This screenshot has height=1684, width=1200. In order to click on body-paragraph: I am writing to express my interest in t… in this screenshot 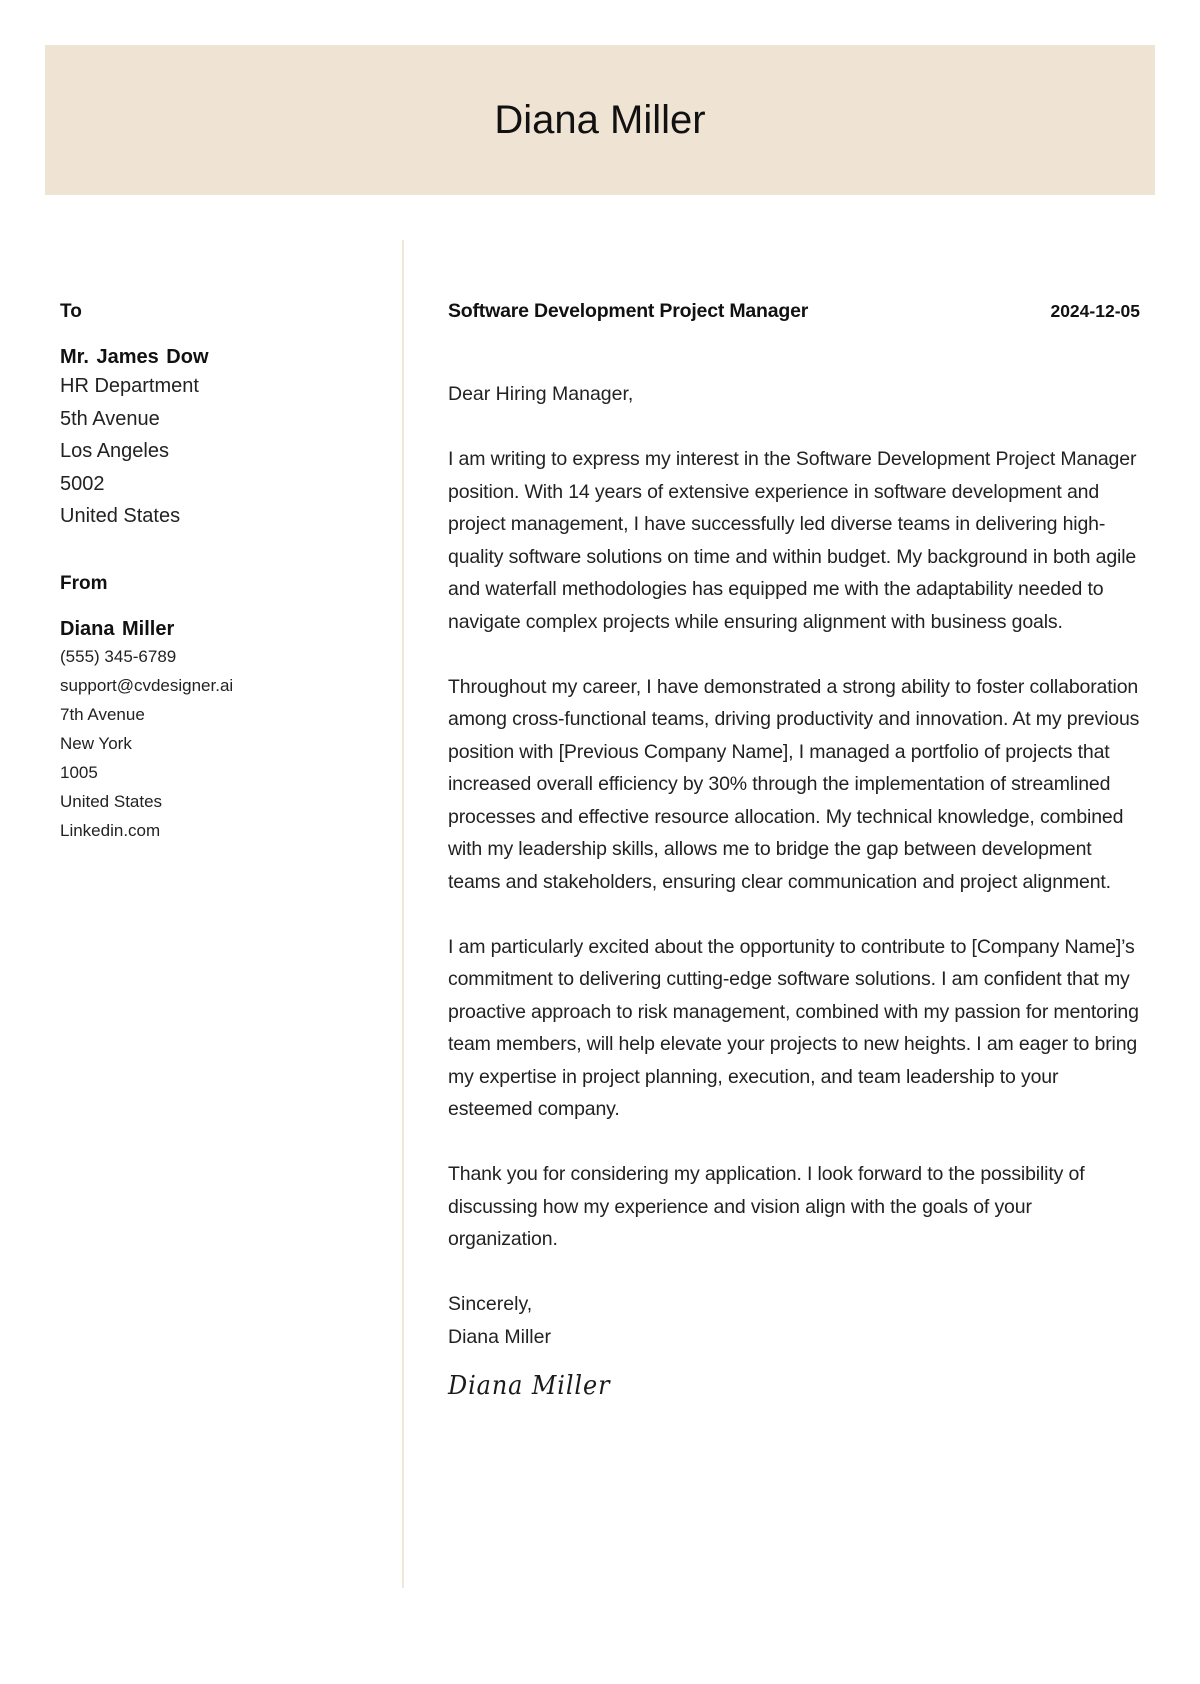, I will do `click(792, 540)`.